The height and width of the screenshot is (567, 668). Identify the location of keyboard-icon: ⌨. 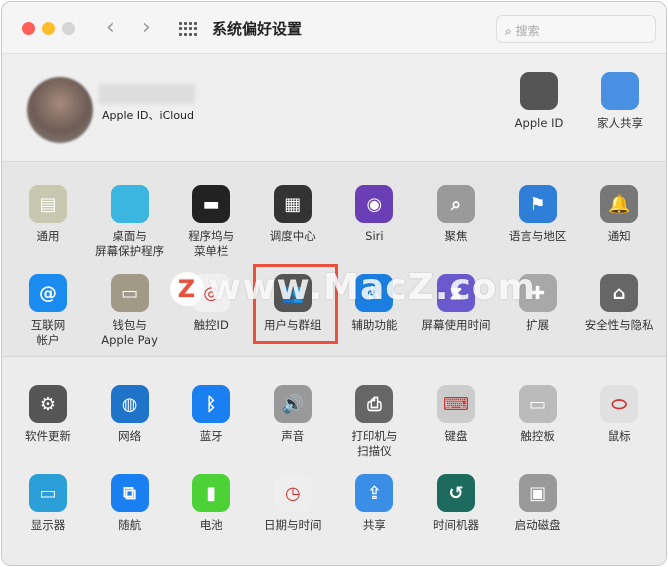
(456, 404).